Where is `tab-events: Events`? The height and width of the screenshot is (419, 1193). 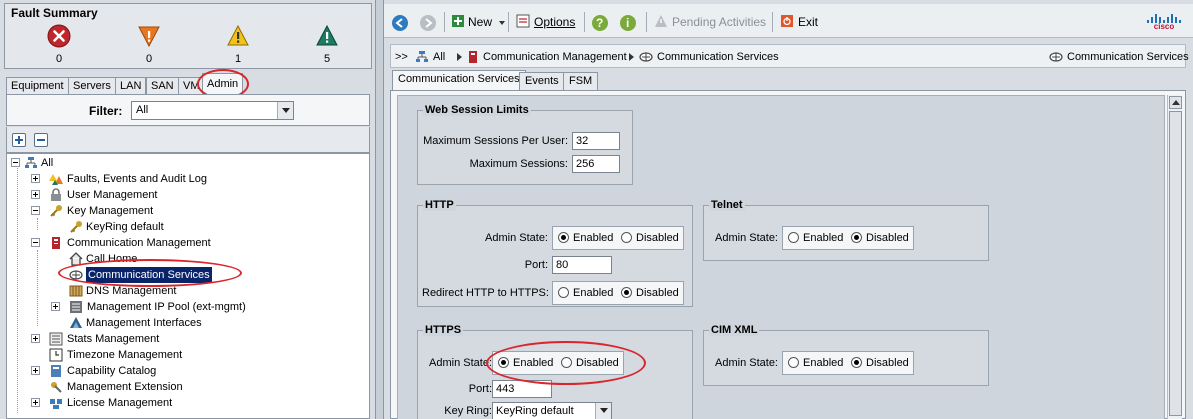
tab-events: Events is located at coordinates (542, 81).